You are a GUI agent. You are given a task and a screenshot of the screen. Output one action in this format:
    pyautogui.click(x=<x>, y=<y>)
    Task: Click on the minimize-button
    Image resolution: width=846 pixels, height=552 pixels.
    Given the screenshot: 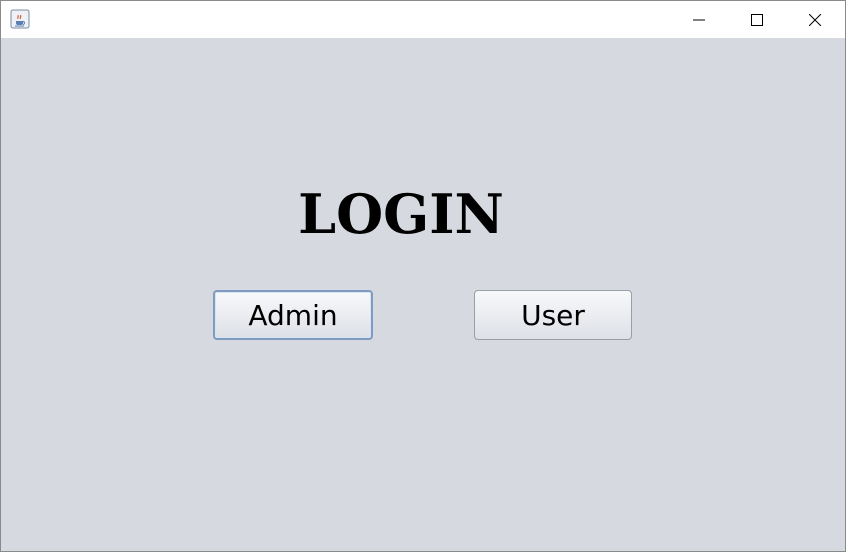 What is the action you would take?
    pyautogui.click(x=699, y=19)
    